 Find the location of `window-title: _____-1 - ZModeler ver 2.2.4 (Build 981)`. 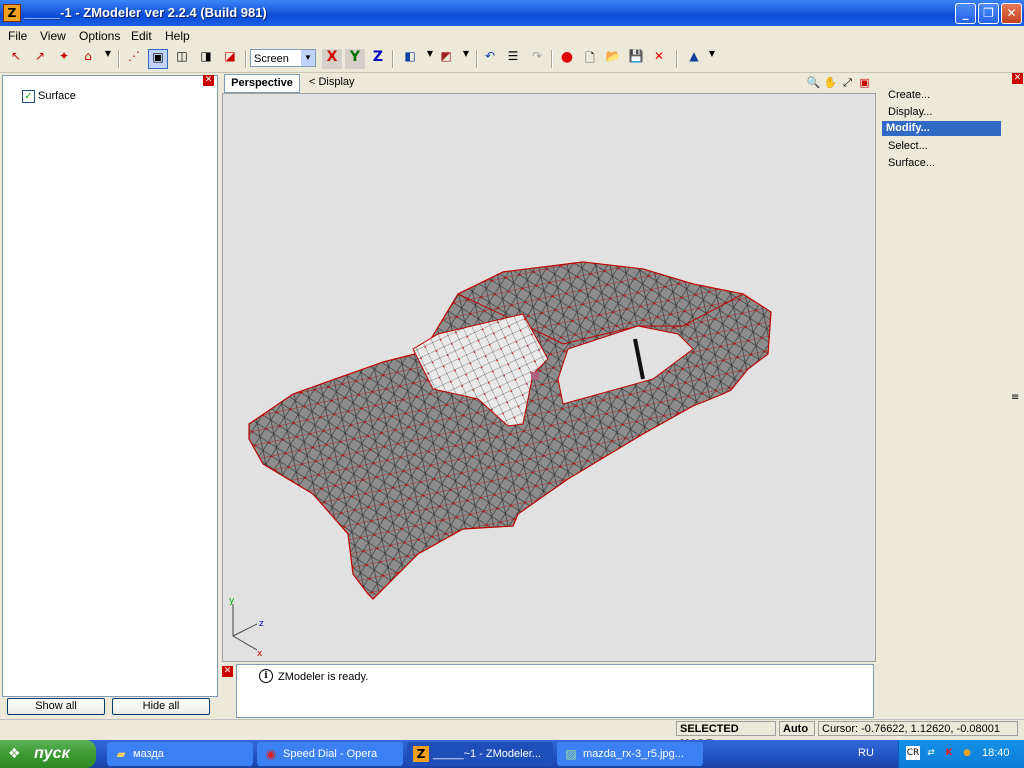

window-title: _____-1 - ZModeler ver 2.2.4 (Build 981) is located at coordinates (145, 12).